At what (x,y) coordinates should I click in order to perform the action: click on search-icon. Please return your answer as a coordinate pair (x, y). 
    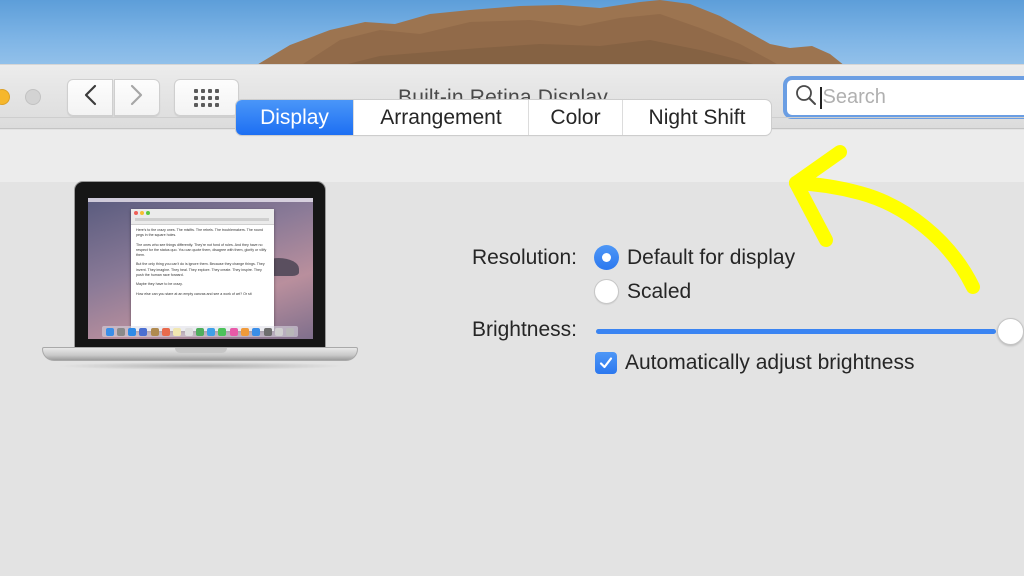
    Looking at the image, I should click on (806, 97).